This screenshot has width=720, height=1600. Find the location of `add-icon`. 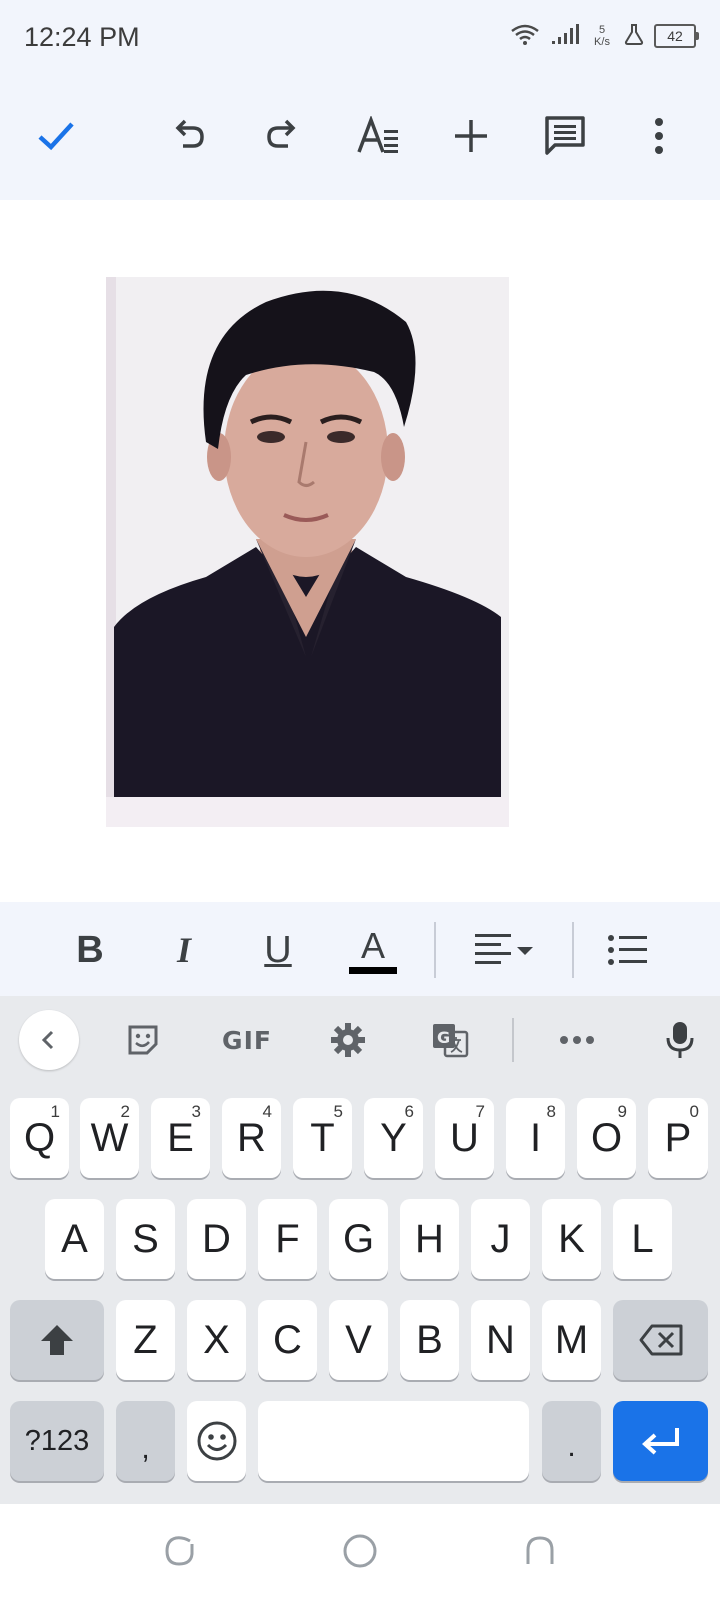

add-icon is located at coordinates (471, 136).